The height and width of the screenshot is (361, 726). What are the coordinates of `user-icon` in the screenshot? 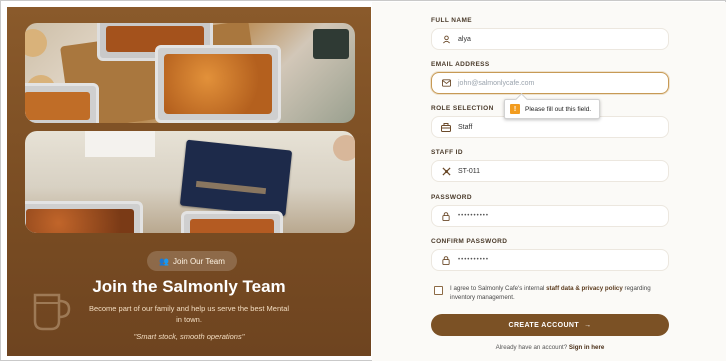 It's located at (446, 39).